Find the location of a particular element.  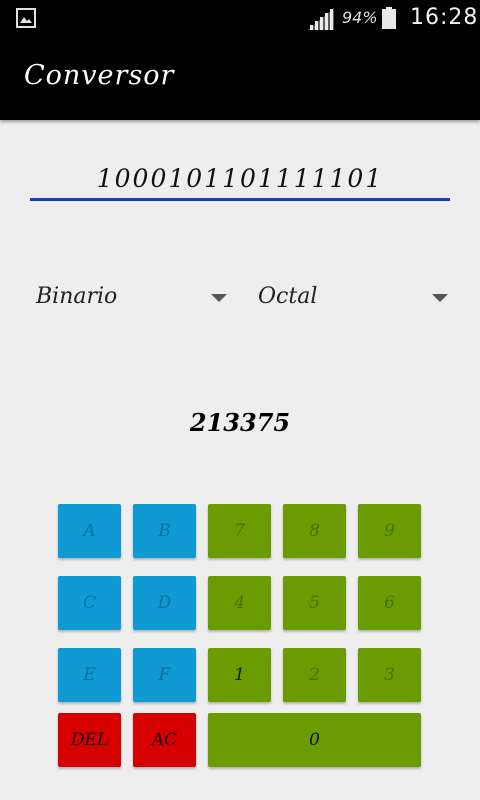

clock: 16:28 is located at coordinates (444, 17).